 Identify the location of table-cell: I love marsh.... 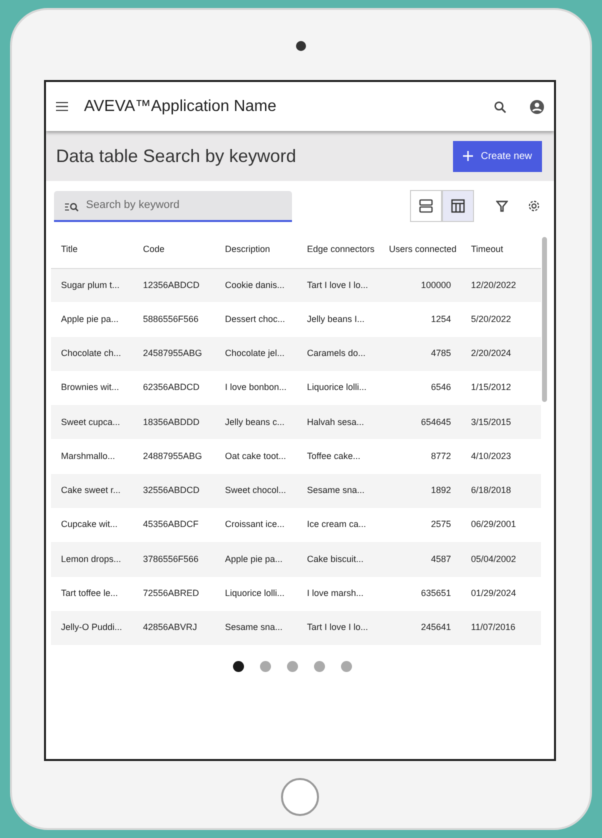
(335, 593).